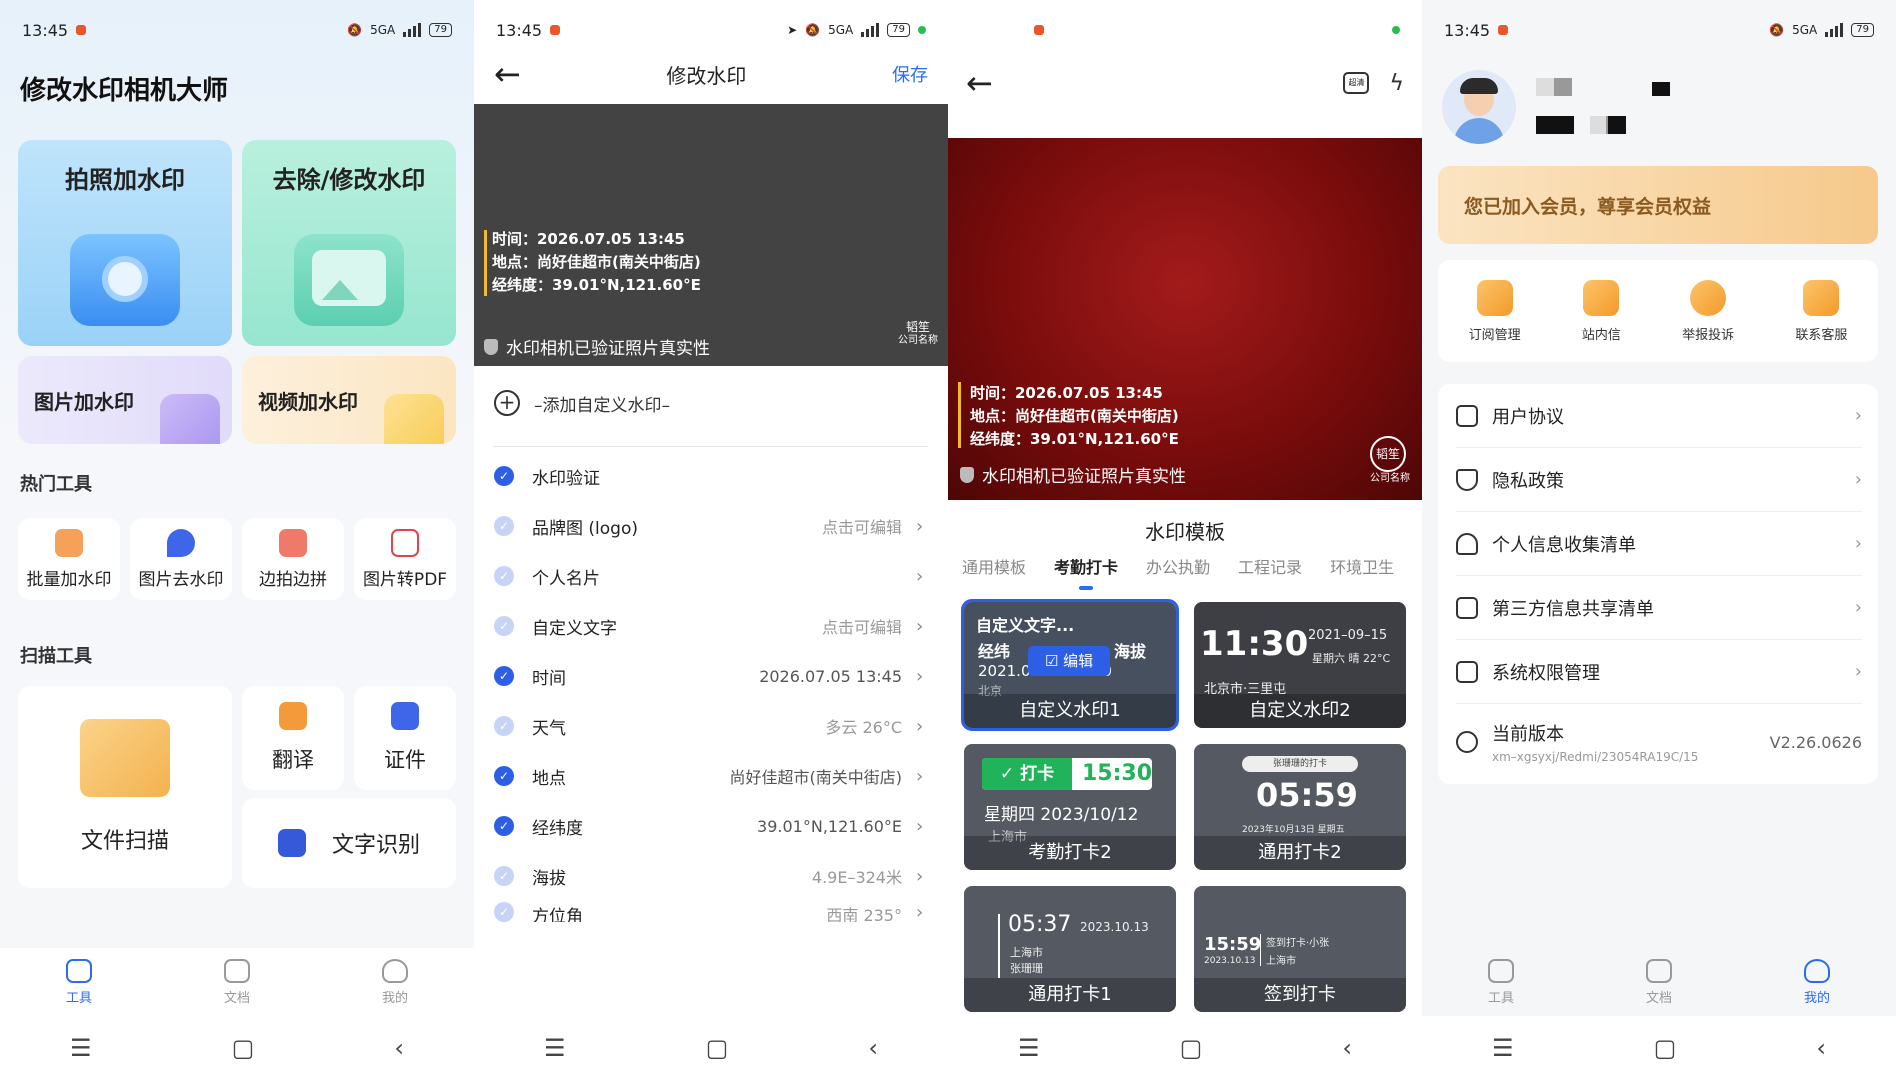 This screenshot has height=1080, width=1896. Describe the element at coordinates (293, 559) in the screenshot. I see `shoot-and-stitch-tool: 边拍边拼` at that location.